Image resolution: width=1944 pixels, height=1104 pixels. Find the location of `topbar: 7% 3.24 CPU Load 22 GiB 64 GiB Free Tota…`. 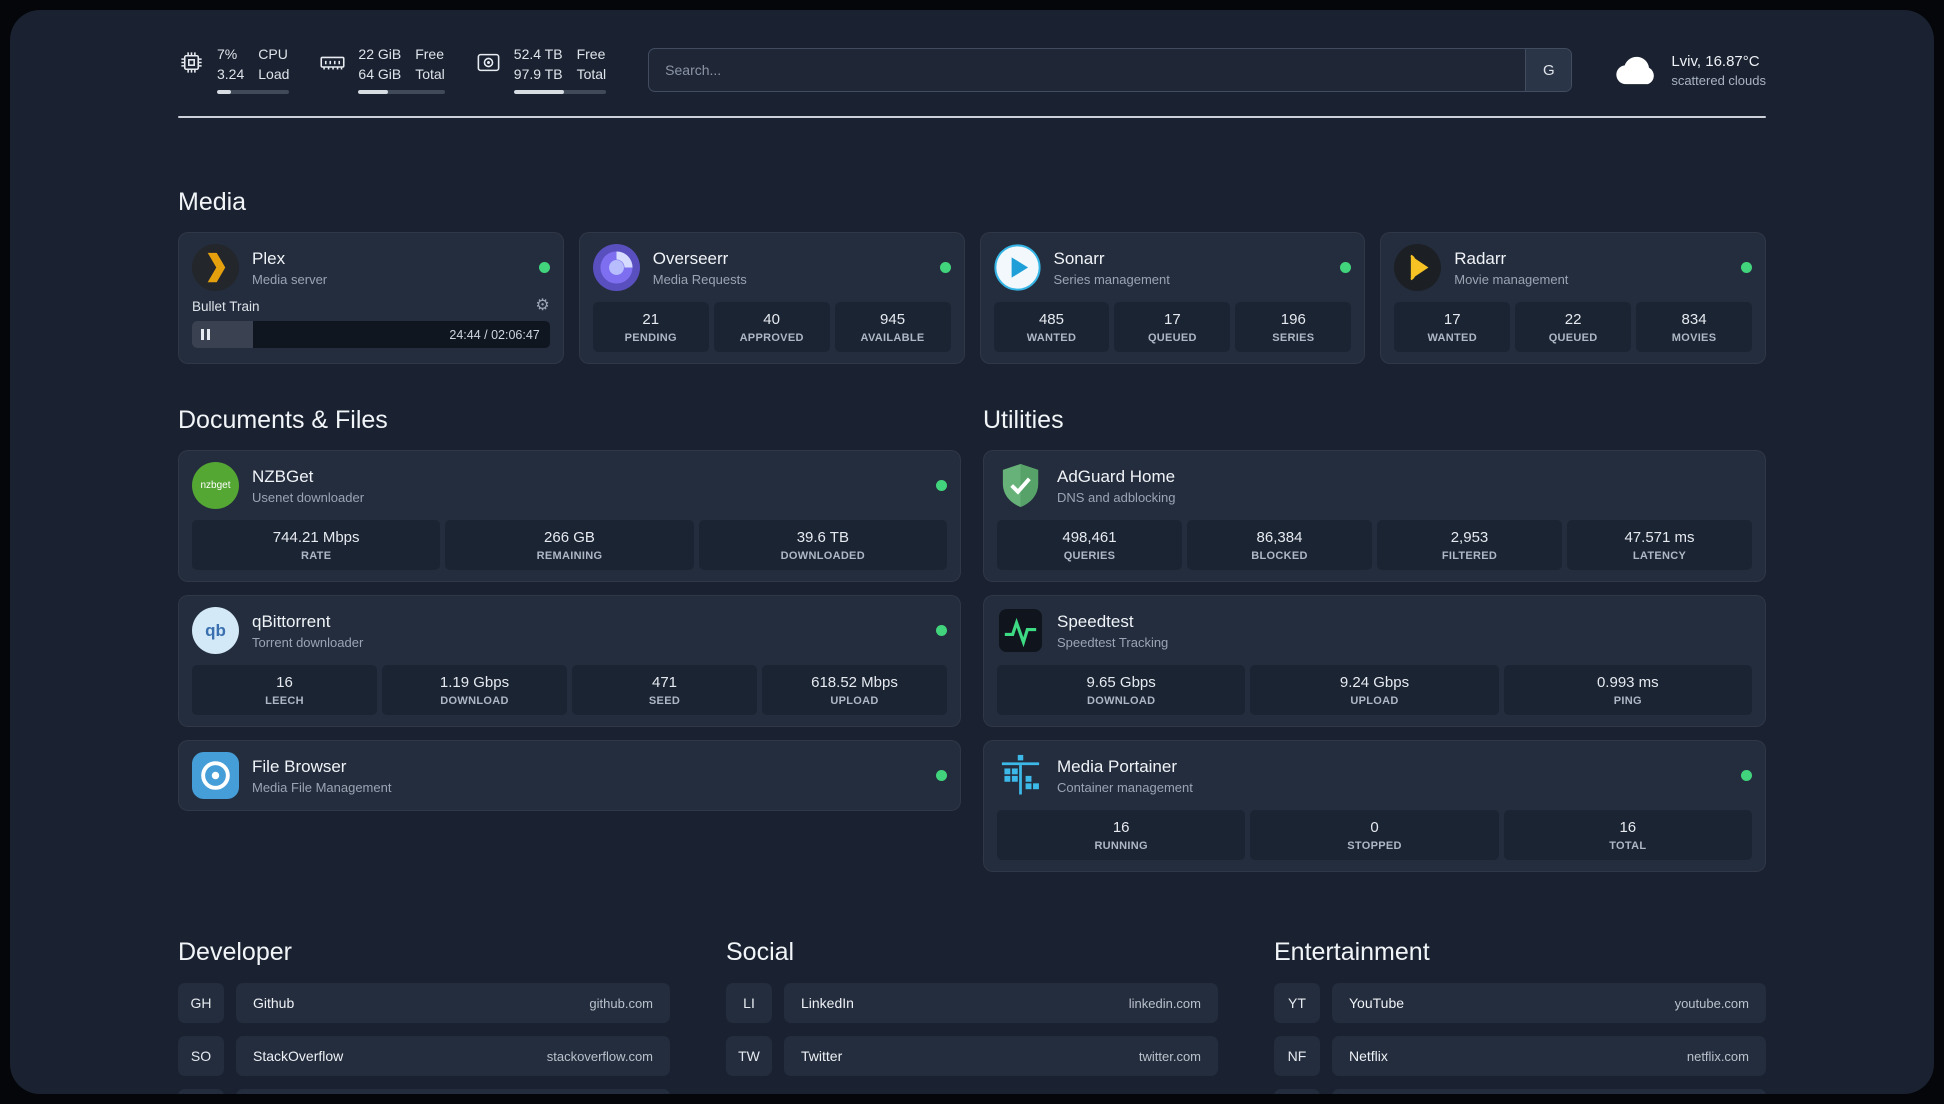

topbar: 7% 3.24 CPU Load 22 GiB 64 GiB Free Tota… is located at coordinates (972, 70).